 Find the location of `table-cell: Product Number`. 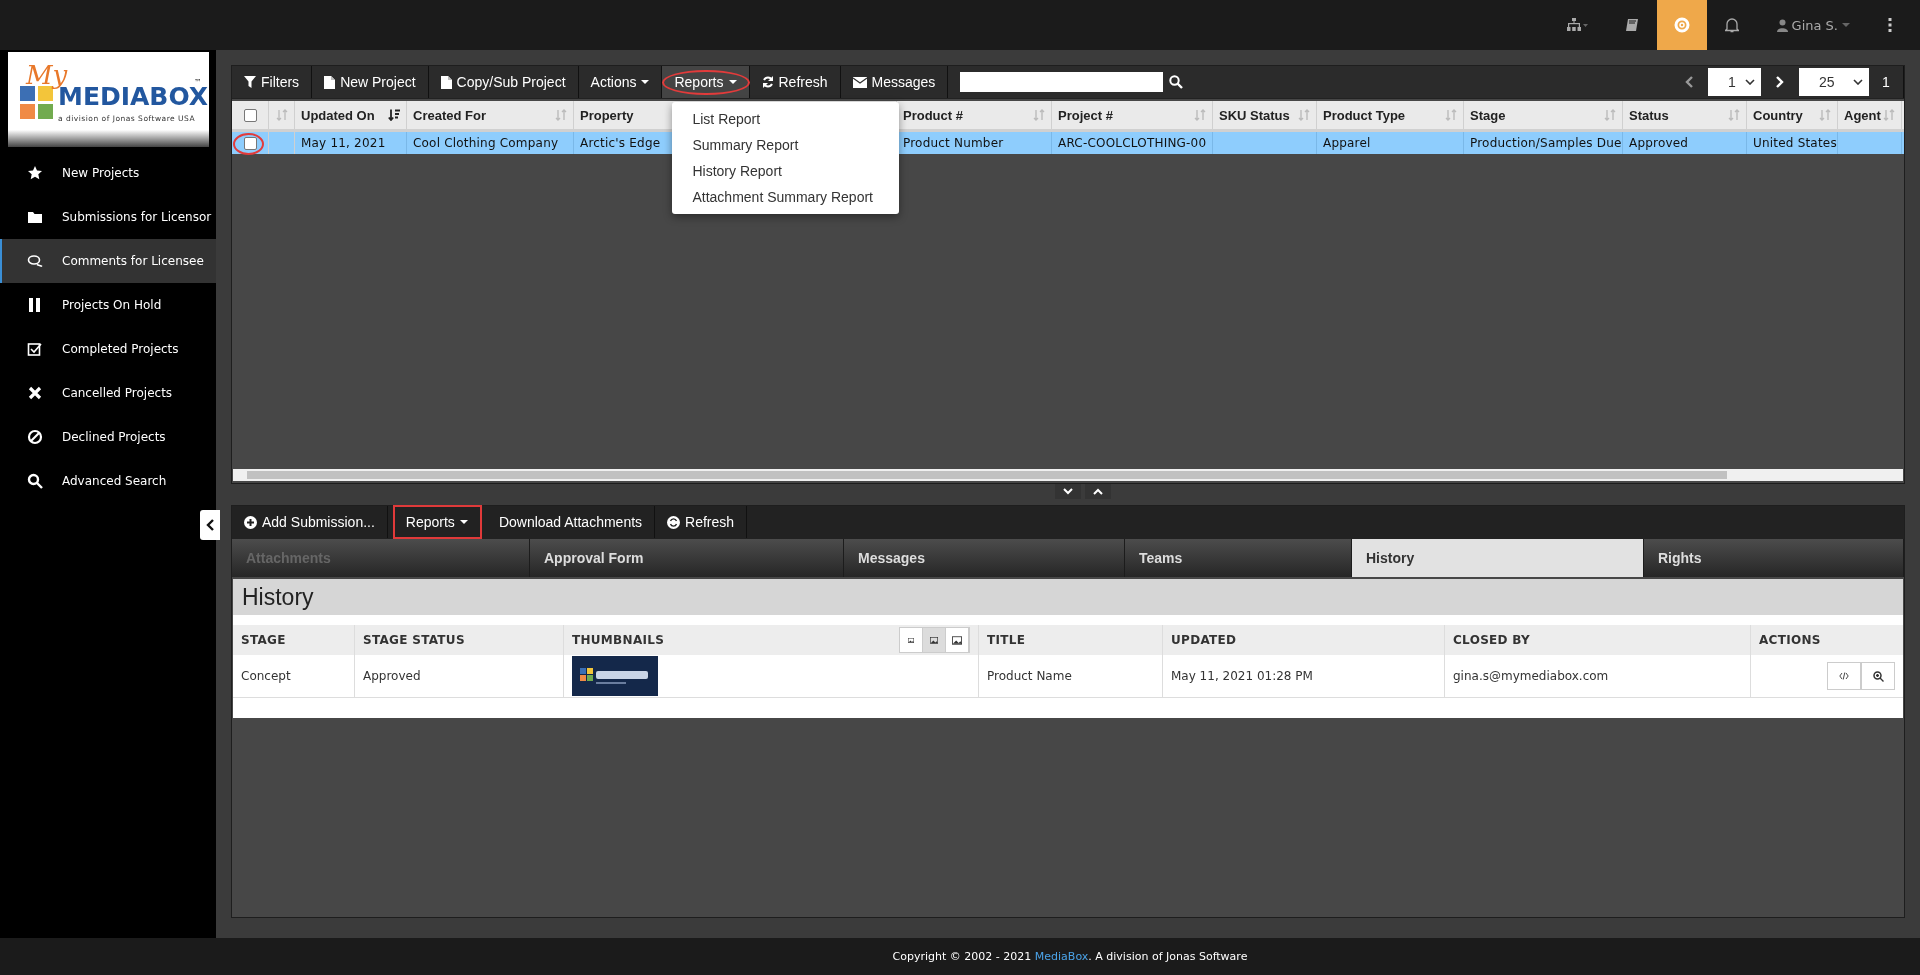

table-cell: Product Number is located at coordinates (953, 143).